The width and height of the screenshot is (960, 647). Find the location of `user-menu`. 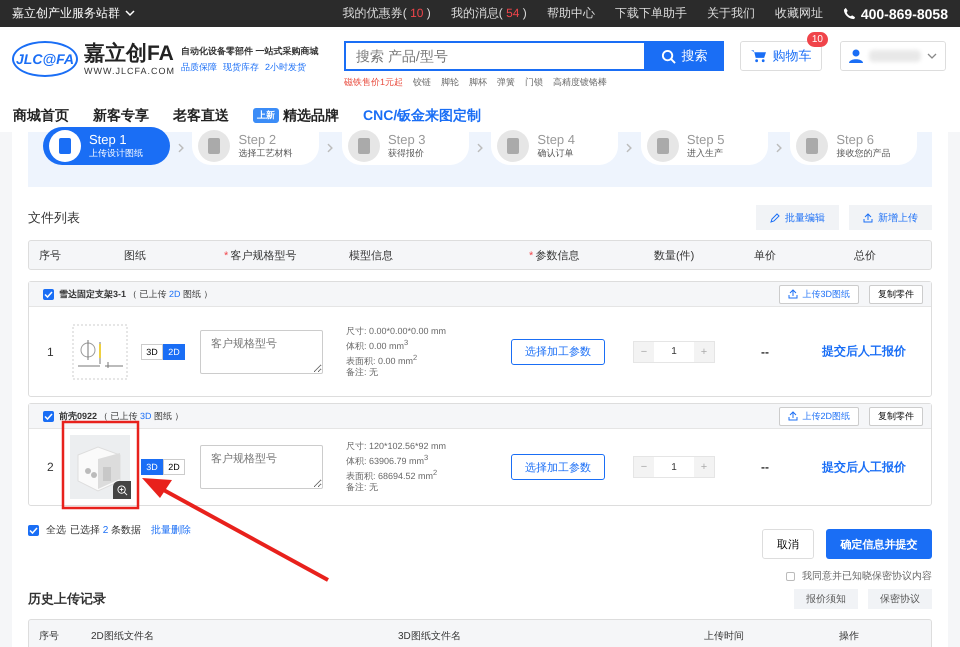

user-menu is located at coordinates (893, 56).